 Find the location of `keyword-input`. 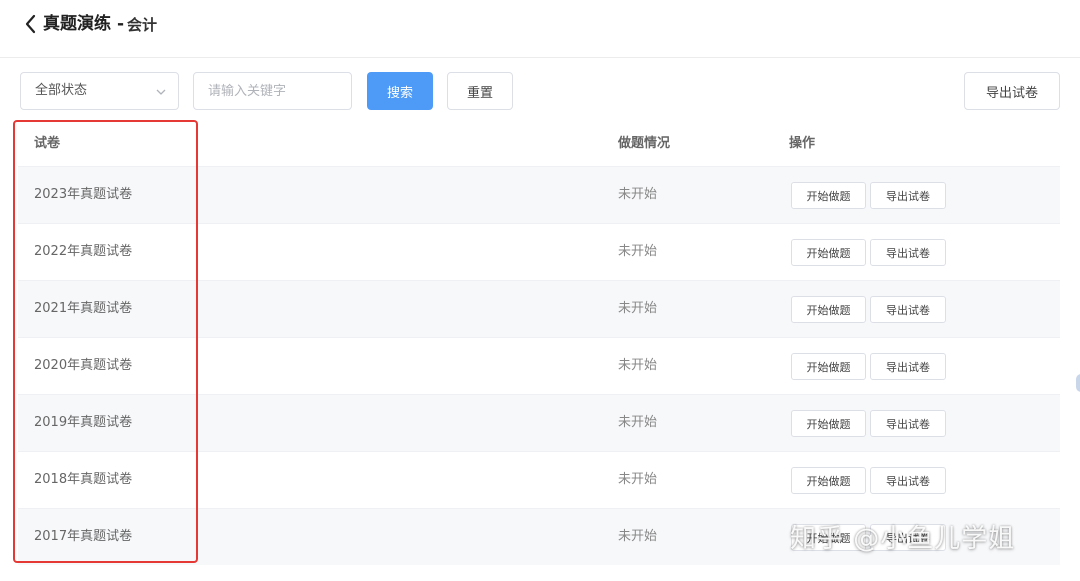

keyword-input is located at coordinates (272, 91).